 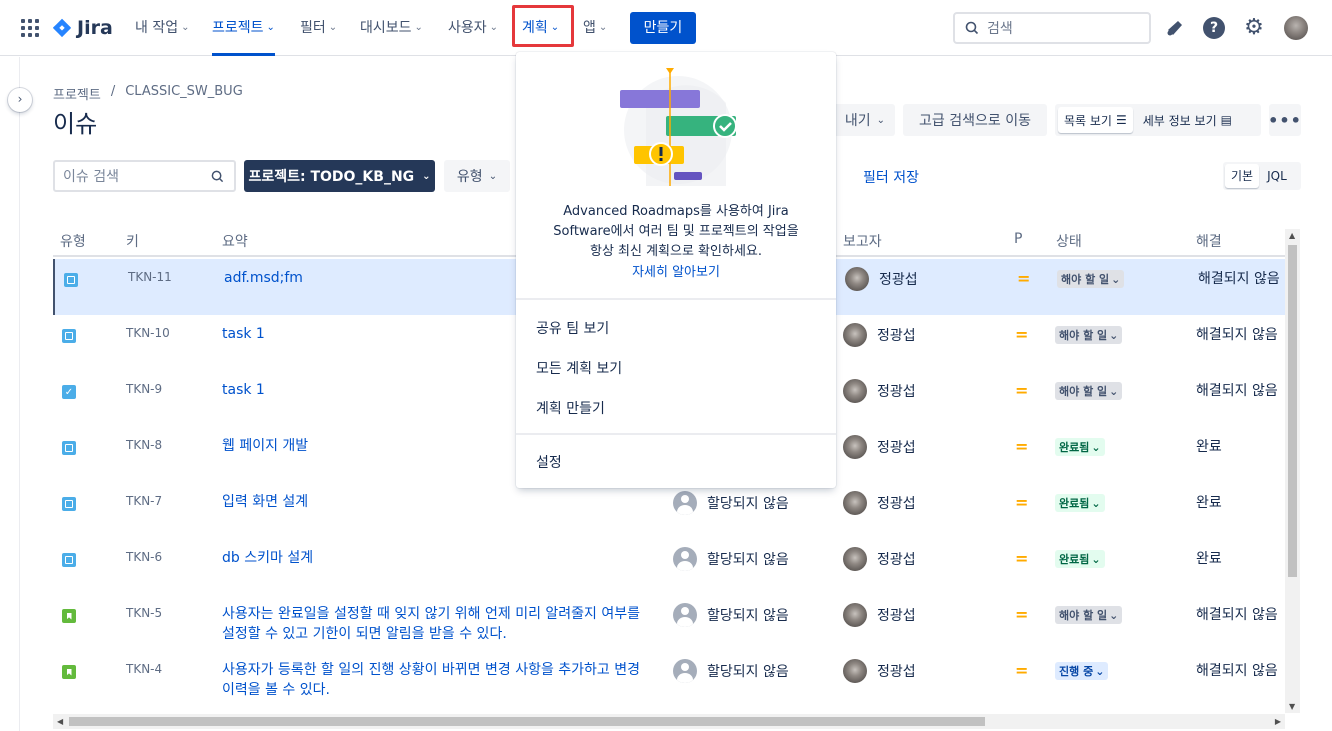 What do you see at coordinates (20, 100) in the screenshot?
I see `sidebar-expand-button: ›` at bounding box center [20, 100].